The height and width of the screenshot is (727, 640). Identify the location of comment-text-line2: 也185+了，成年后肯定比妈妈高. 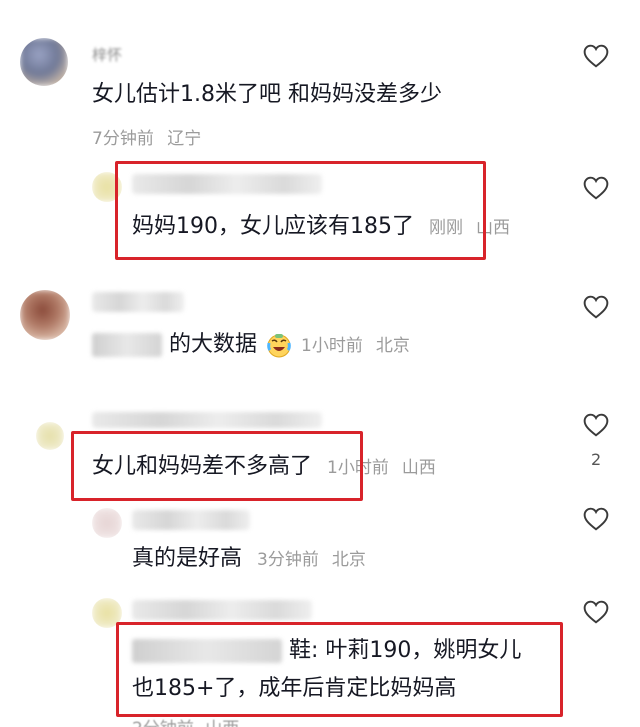
(294, 688).